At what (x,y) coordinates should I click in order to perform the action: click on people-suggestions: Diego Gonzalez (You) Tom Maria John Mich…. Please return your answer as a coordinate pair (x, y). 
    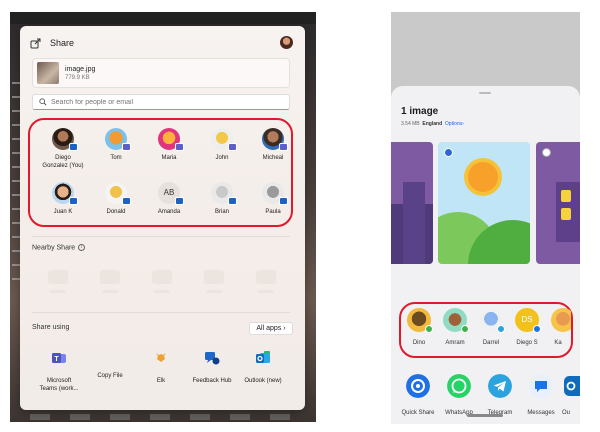
    Looking at the image, I should click on (160, 172).